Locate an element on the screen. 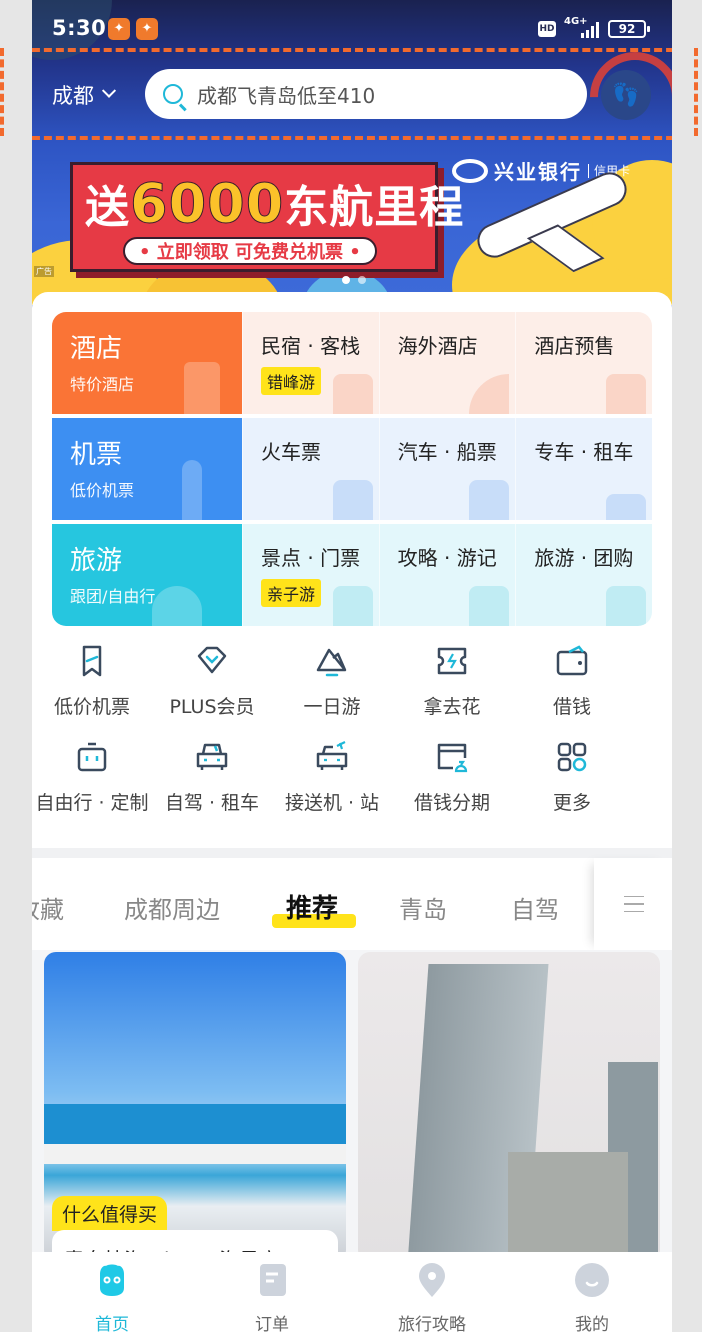  status-bar: 5:30 ✦ ✦ HD 4G+ 92 is located at coordinates (352, 30).